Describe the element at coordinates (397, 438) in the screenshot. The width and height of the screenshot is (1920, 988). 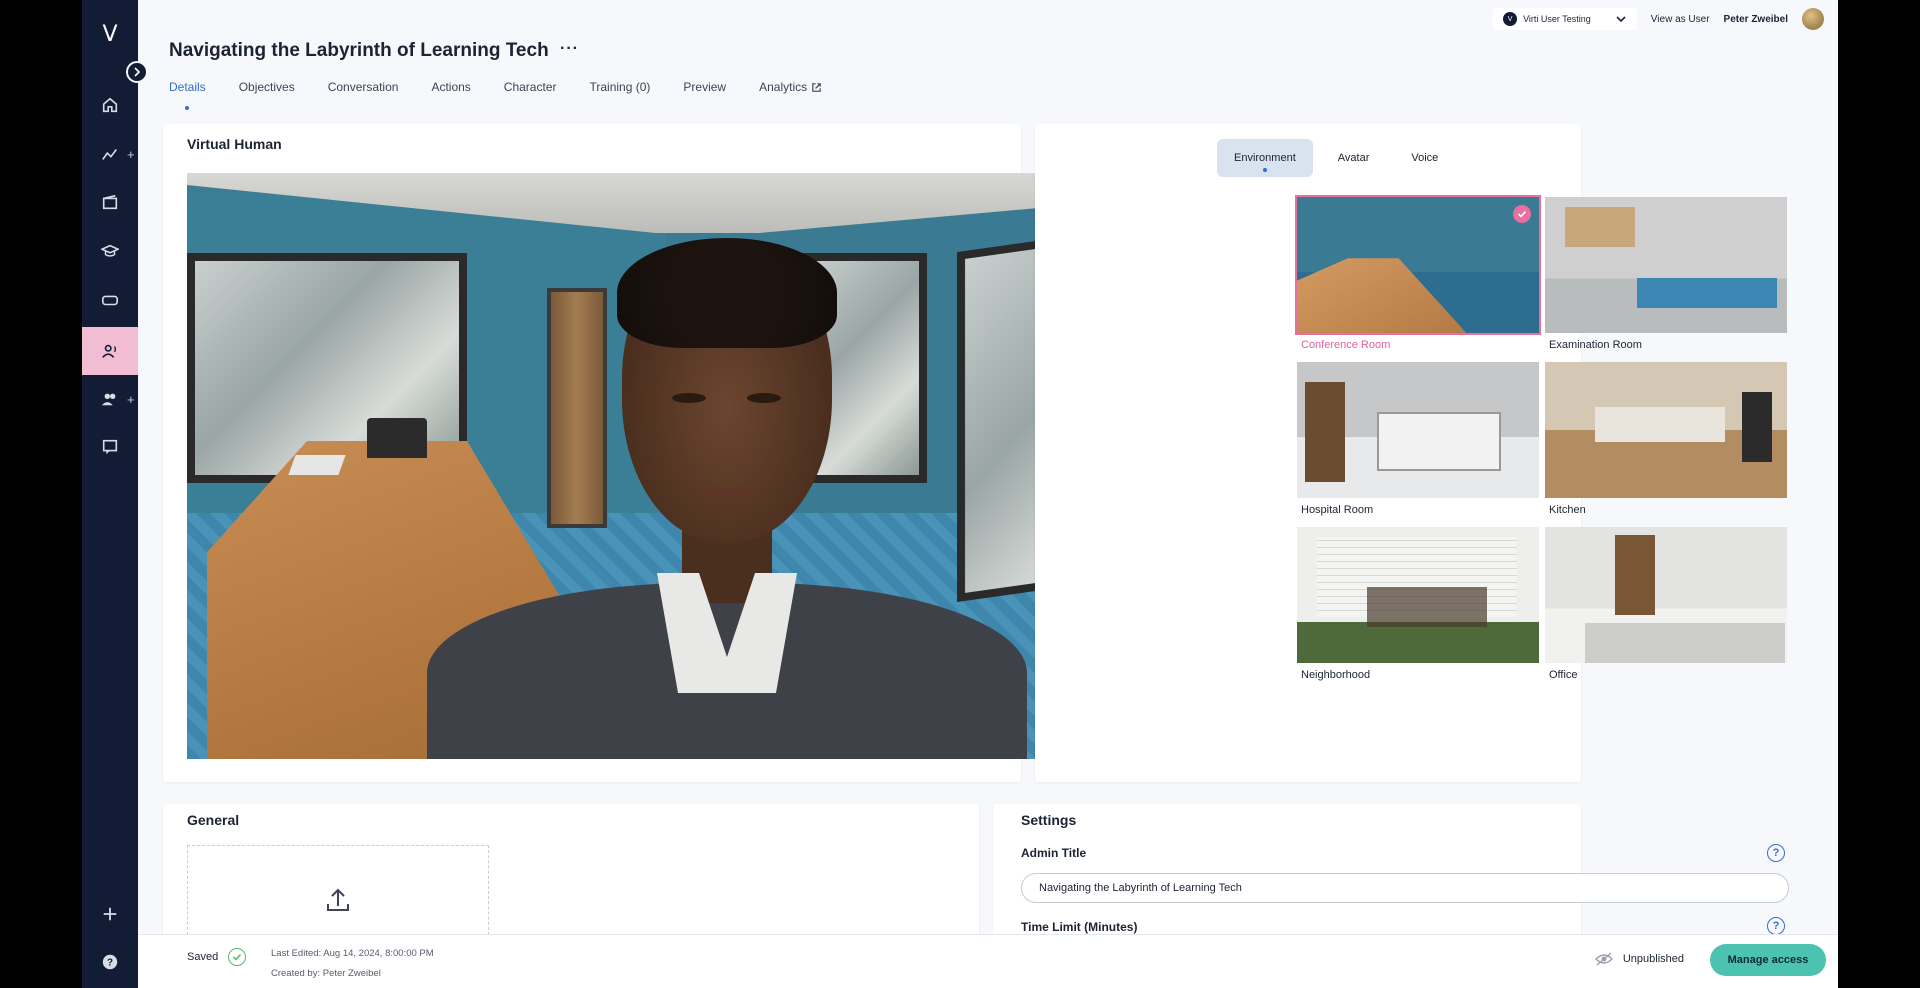
I see `scene-chair` at that location.